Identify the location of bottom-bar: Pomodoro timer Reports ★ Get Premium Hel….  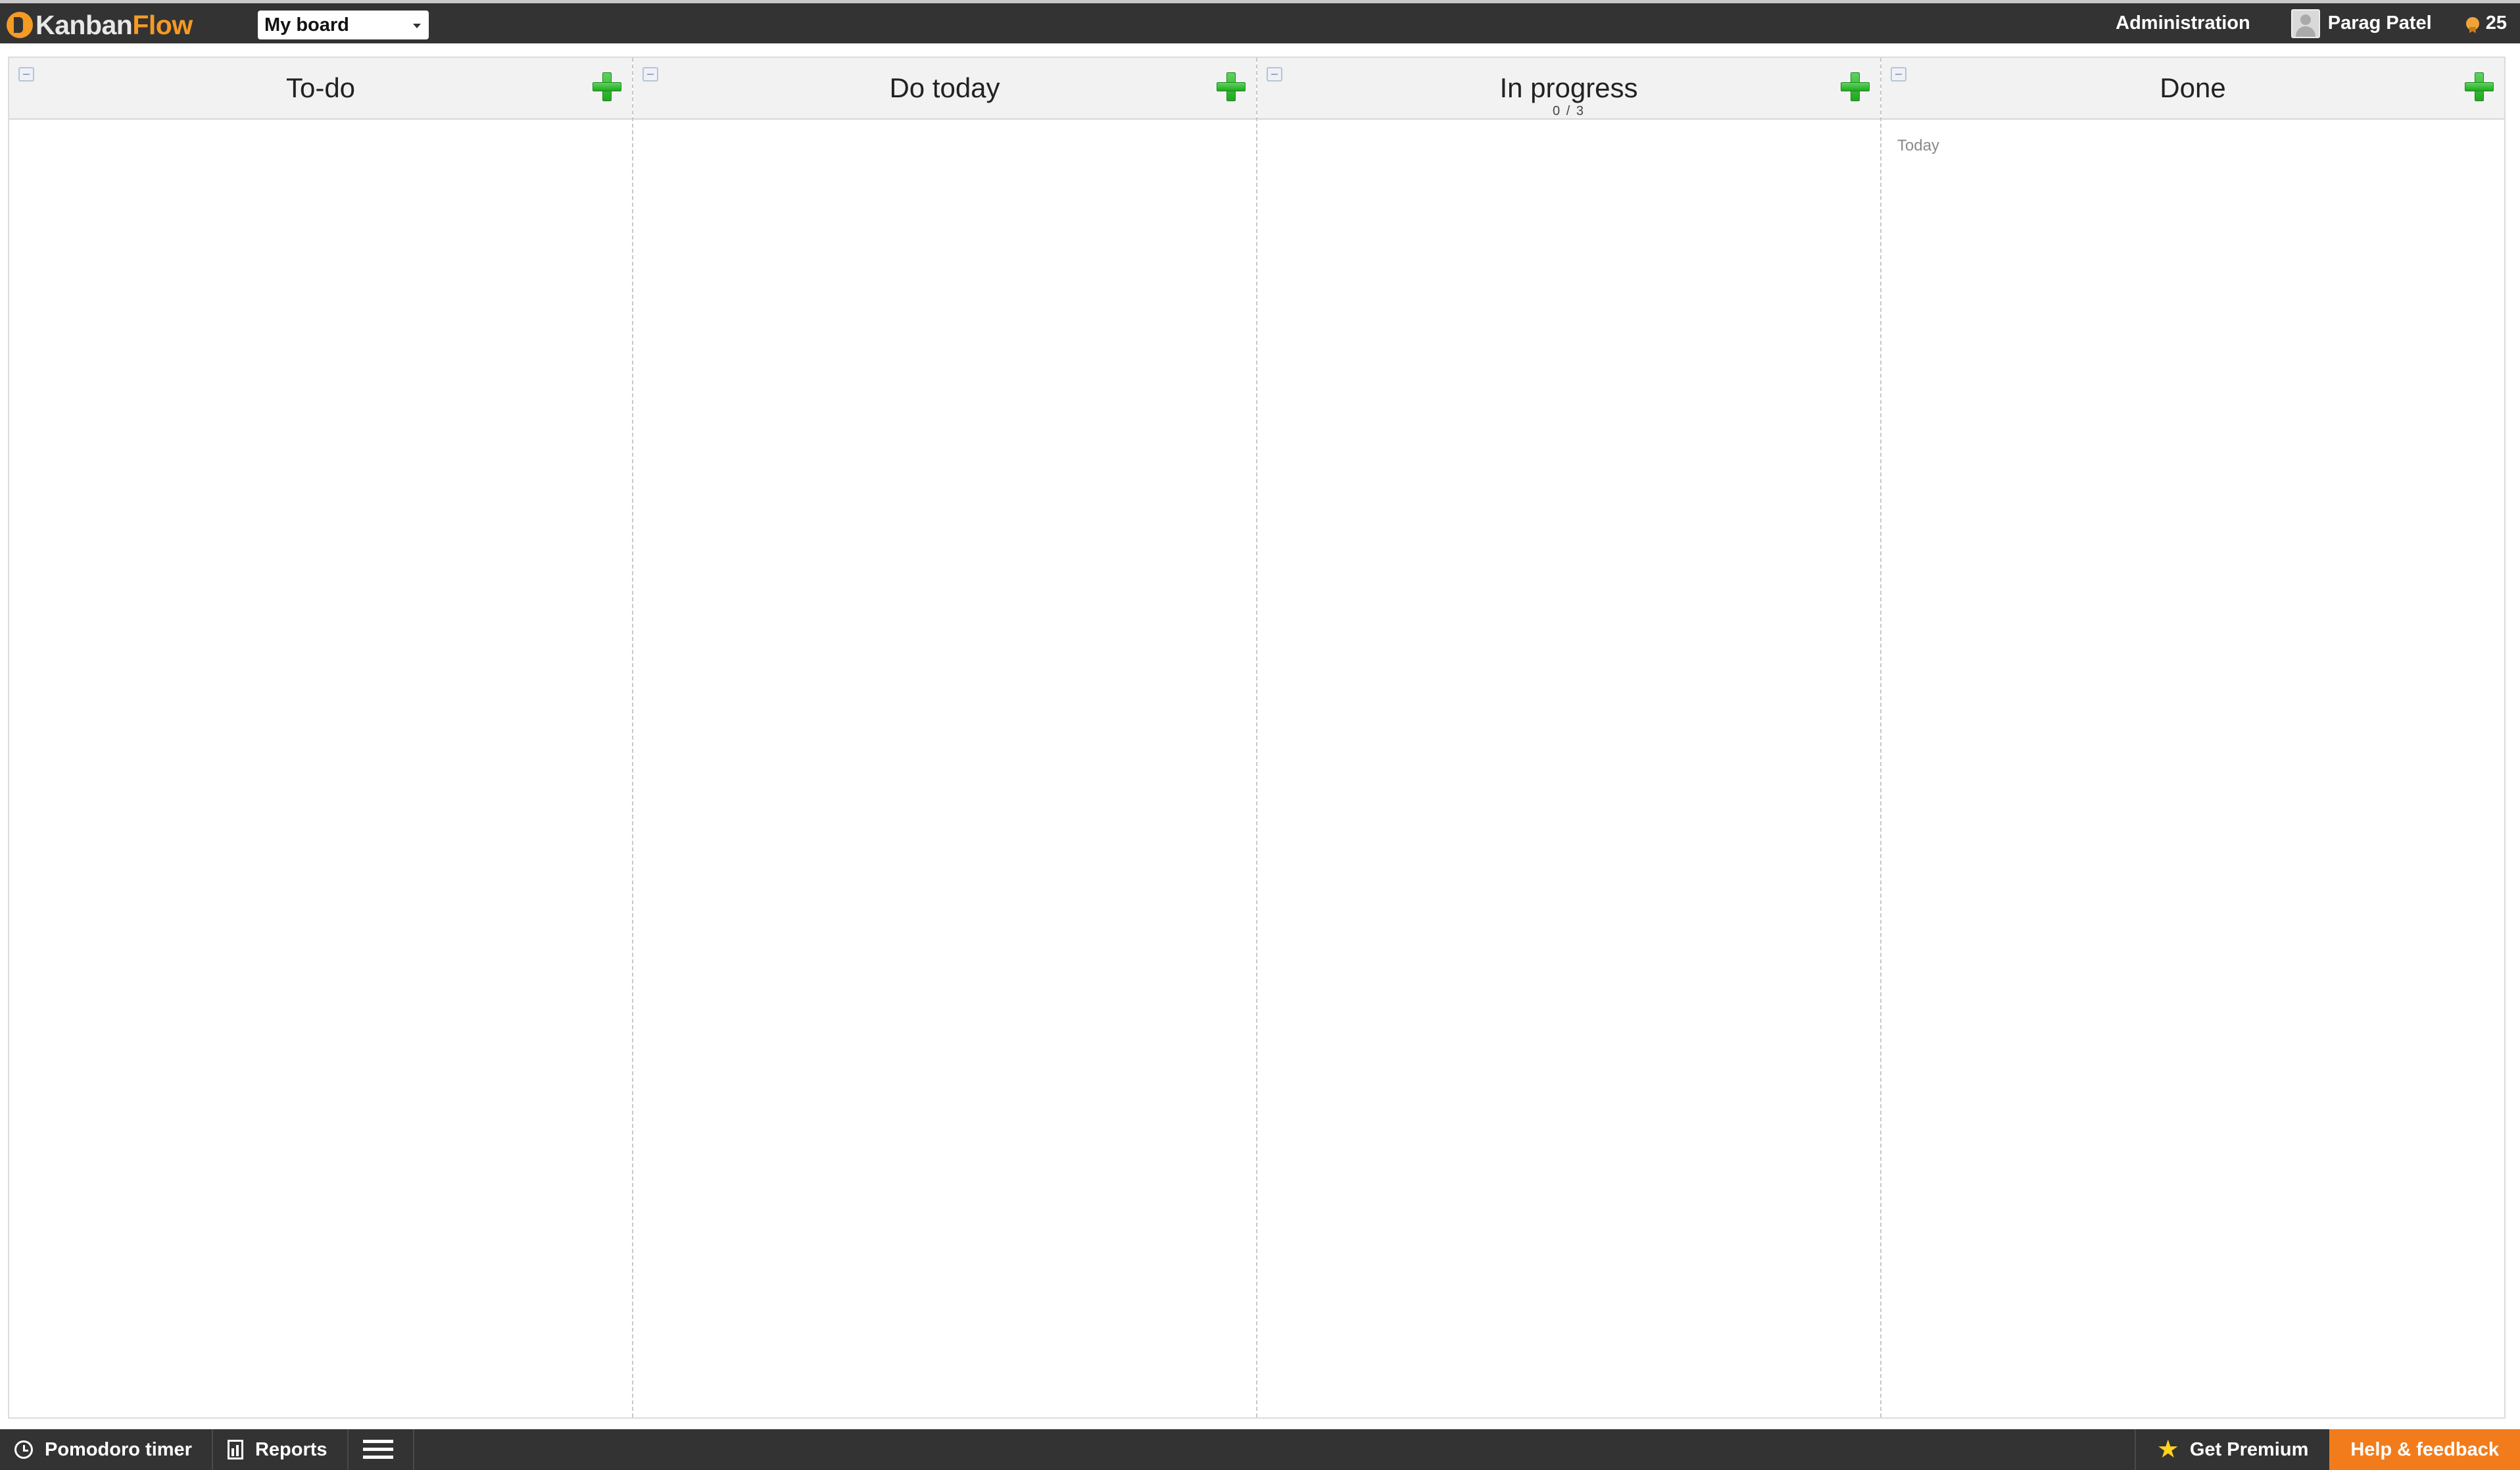
(1260, 1449).